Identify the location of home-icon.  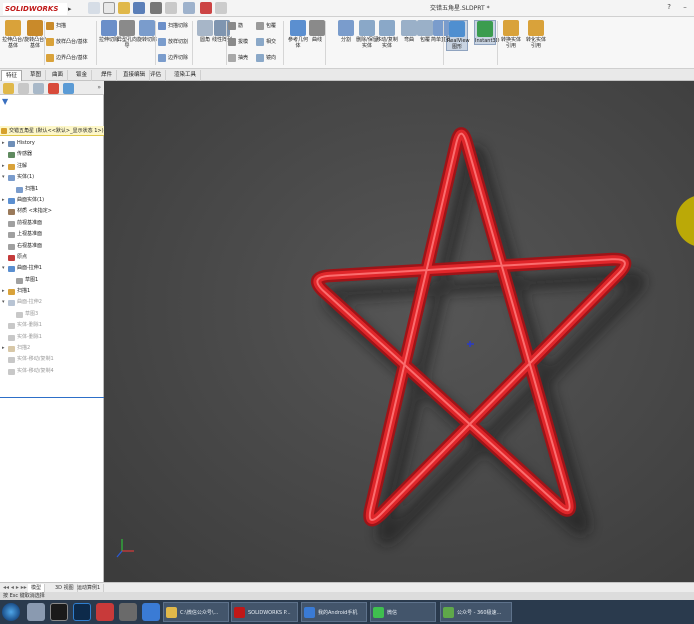
(94, 8).